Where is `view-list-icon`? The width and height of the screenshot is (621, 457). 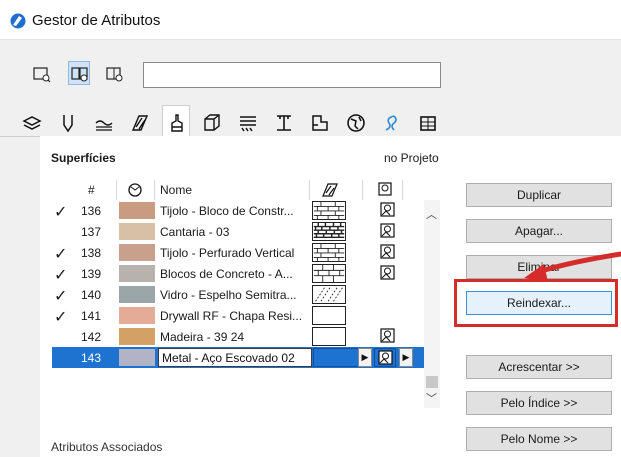 view-list-icon is located at coordinates (42, 75).